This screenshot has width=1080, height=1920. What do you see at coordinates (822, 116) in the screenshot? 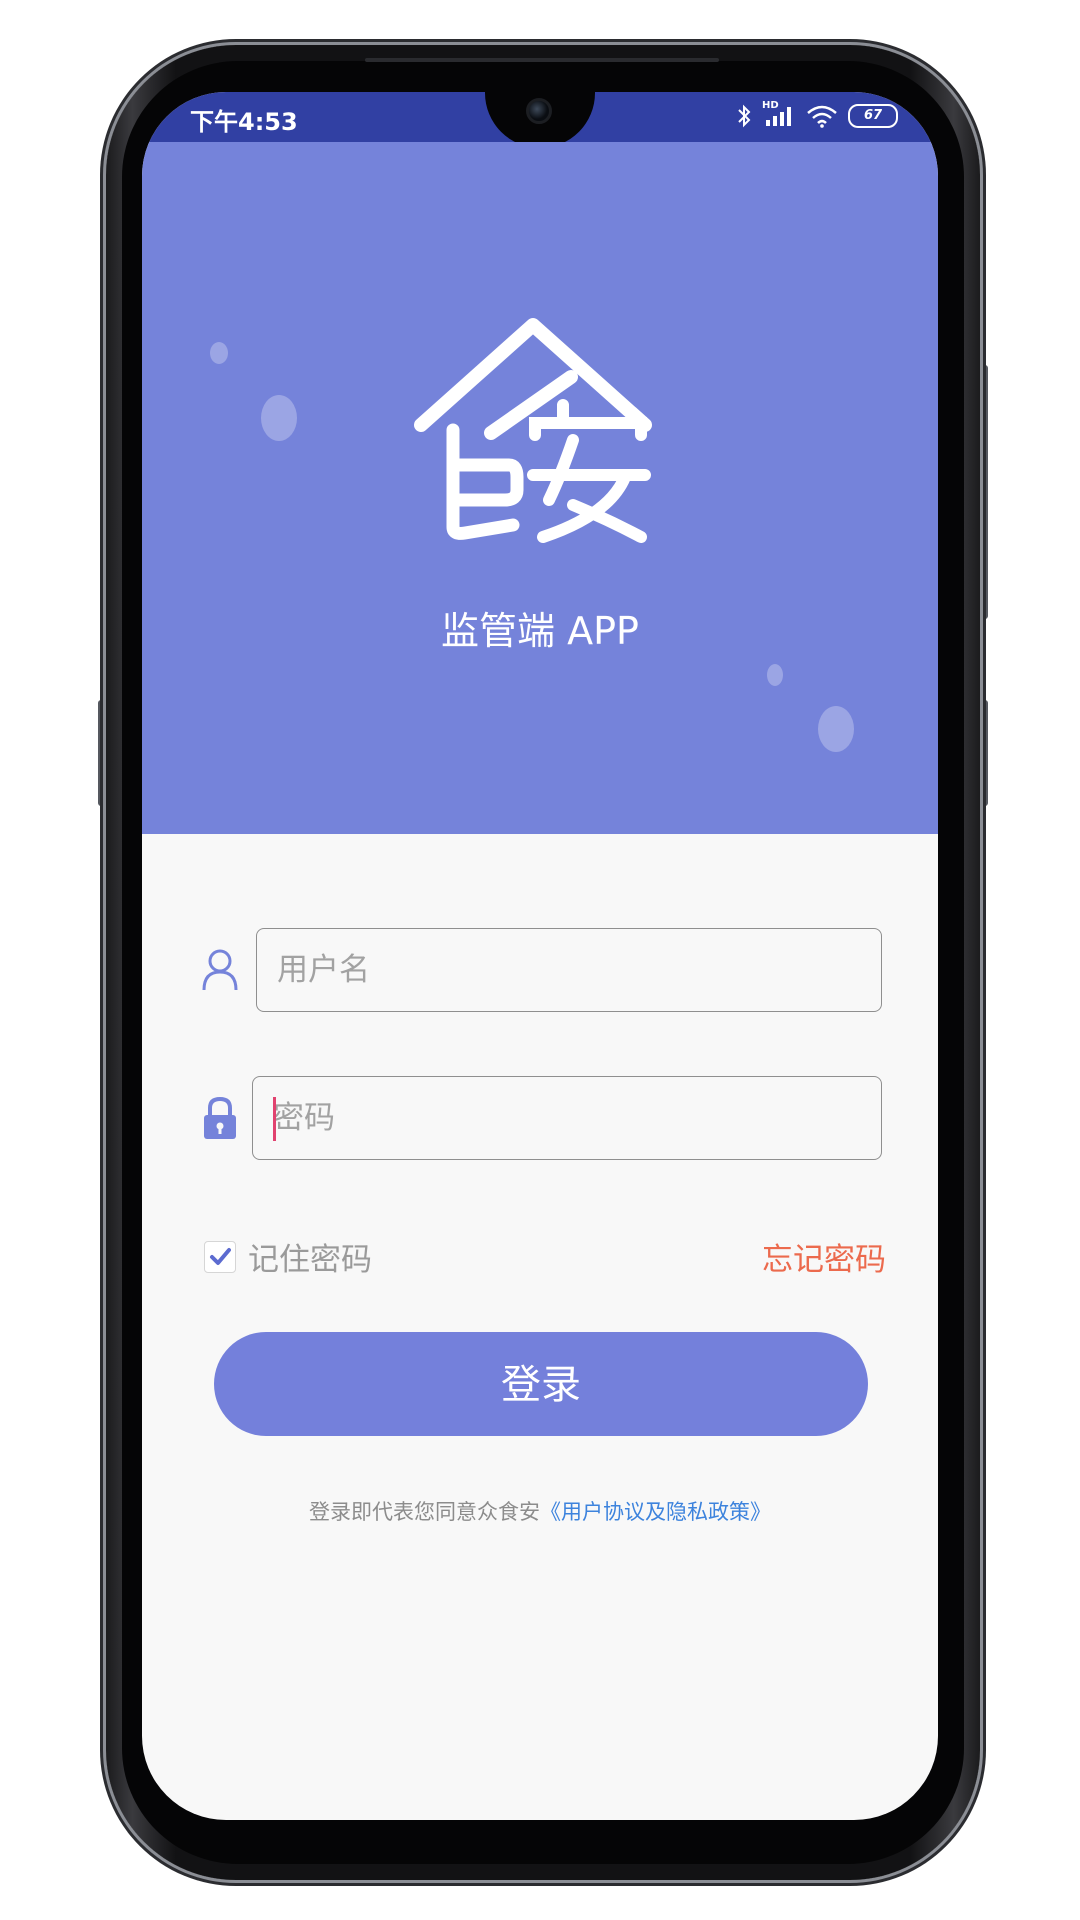
I see `wifi-icon` at bounding box center [822, 116].